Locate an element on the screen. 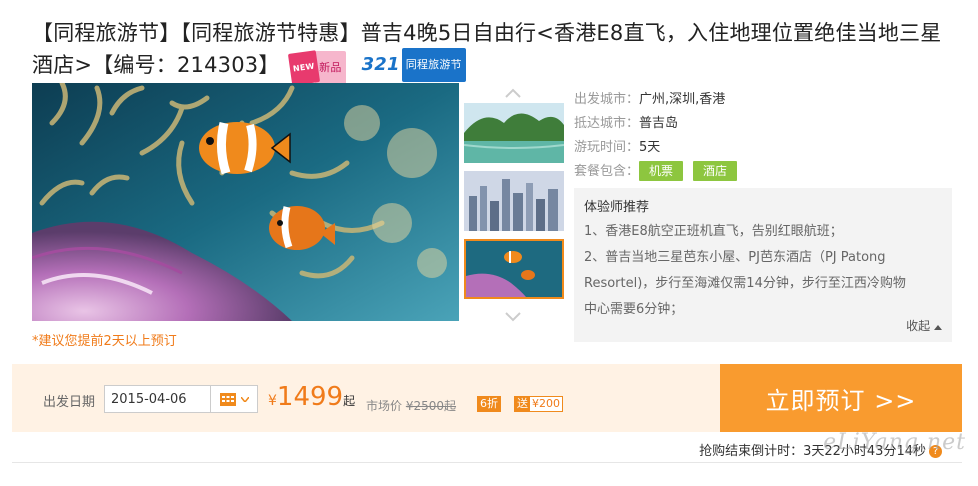 This screenshot has height=486, width=978. recommendation-line-4: 中心需要6分钟； is located at coordinates (634, 309).